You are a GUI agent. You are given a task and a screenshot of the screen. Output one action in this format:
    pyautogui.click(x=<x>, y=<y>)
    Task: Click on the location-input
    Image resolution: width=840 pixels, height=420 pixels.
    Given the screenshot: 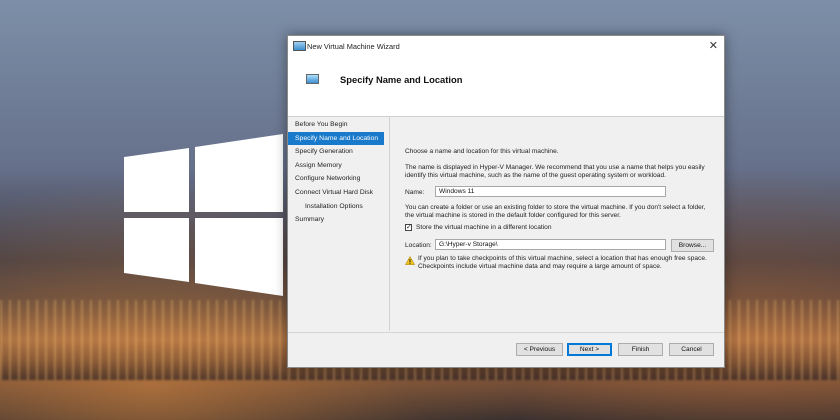 What is the action you would take?
    pyautogui.click(x=550, y=244)
    